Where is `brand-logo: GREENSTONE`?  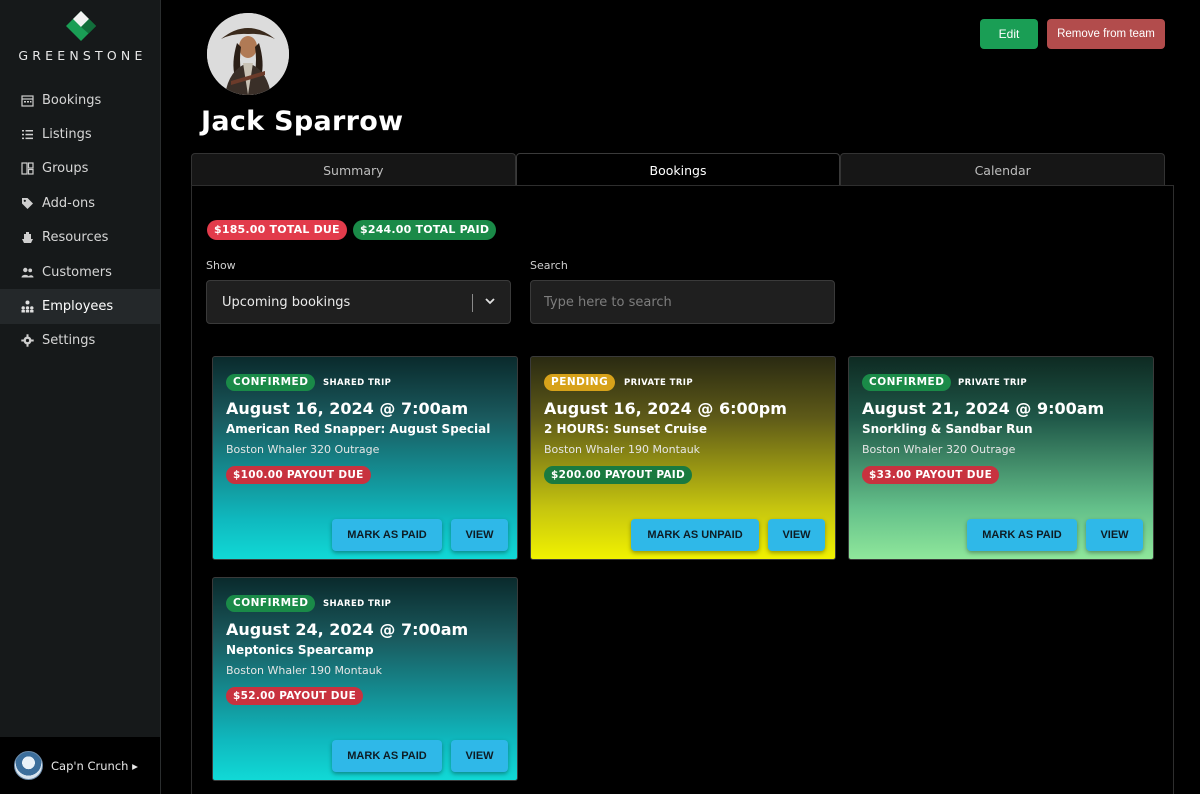
brand-logo: GREENSTONE is located at coordinates (80, 36).